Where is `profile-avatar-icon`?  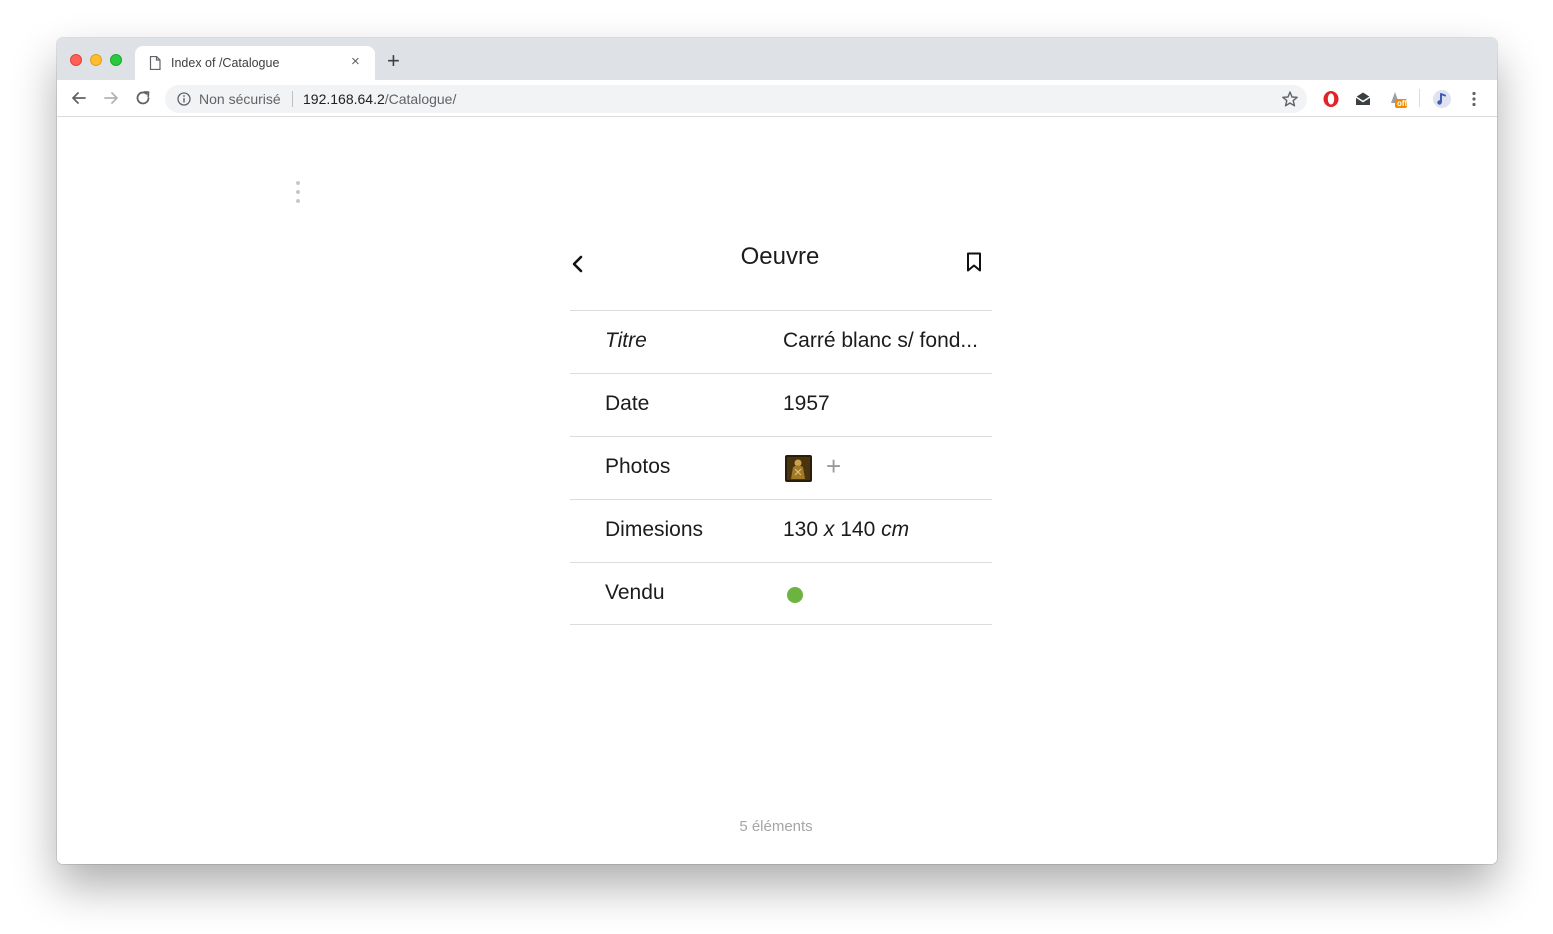 profile-avatar-icon is located at coordinates (1442, 99).